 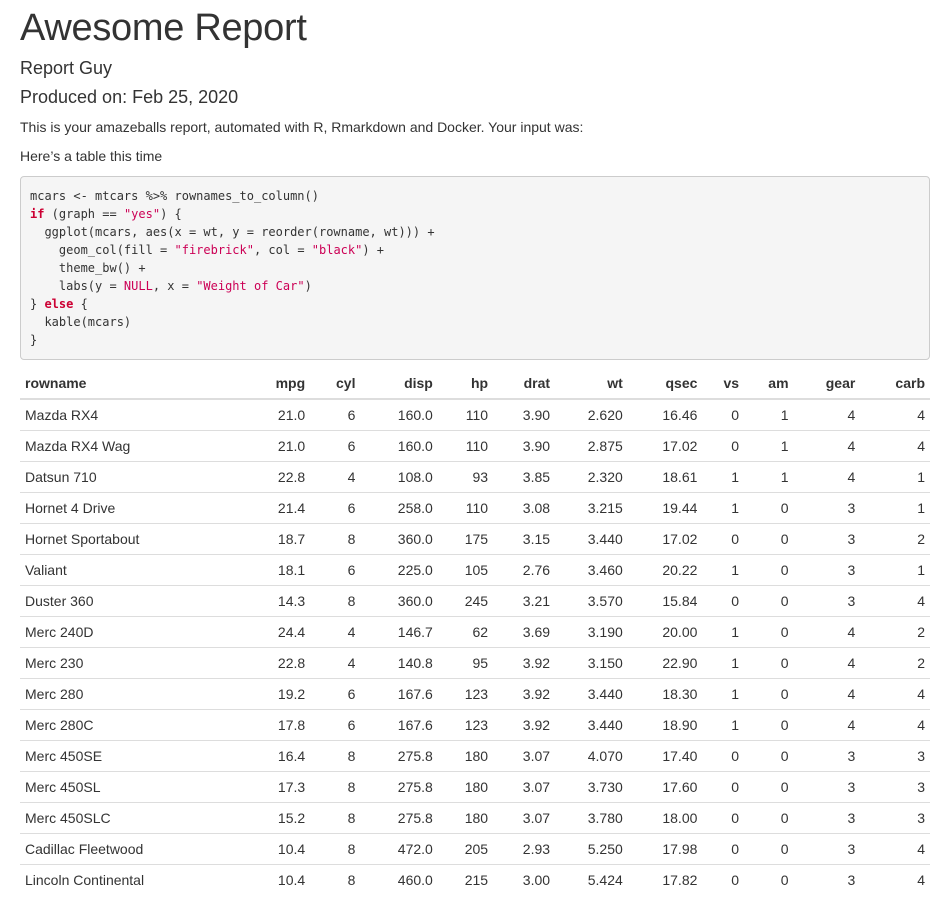 I want to click on table-cell-wt: 2.875, so click(x=591, y=446).